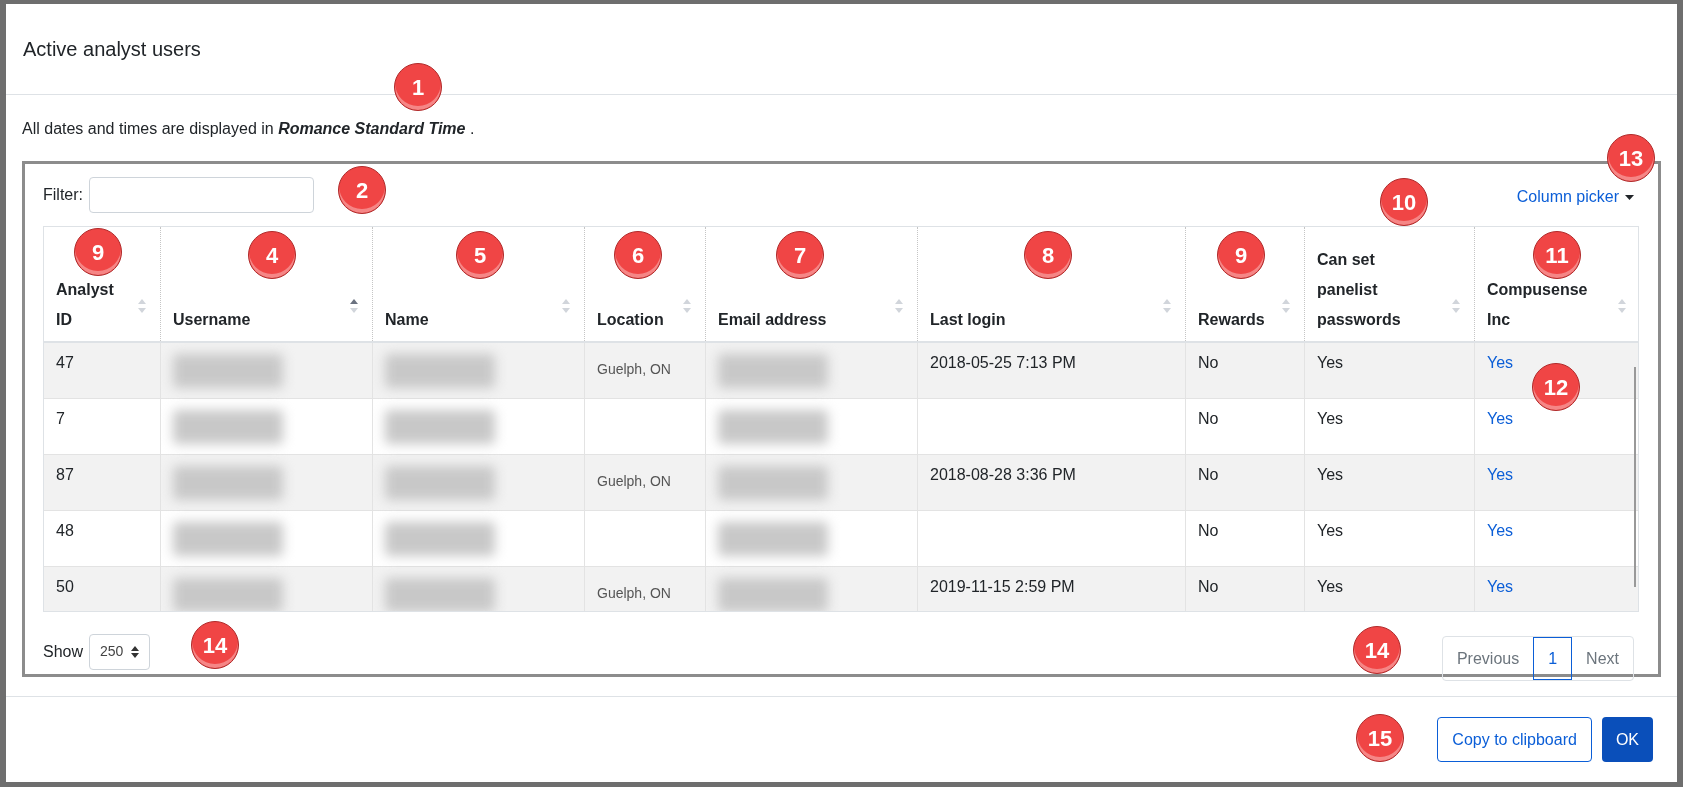 The image size is (1683, 787). Describe the element at coordinates (65, 587) in the screenshot. I see `table-cell-text: 50` at that location.